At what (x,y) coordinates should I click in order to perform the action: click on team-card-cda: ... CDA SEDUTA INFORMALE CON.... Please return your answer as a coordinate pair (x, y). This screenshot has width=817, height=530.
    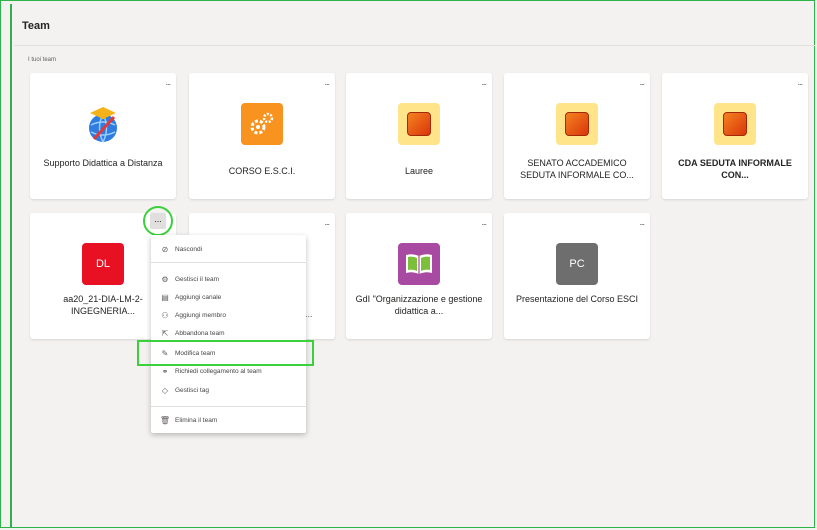
    Looking at the image, I should click on (735, 136).